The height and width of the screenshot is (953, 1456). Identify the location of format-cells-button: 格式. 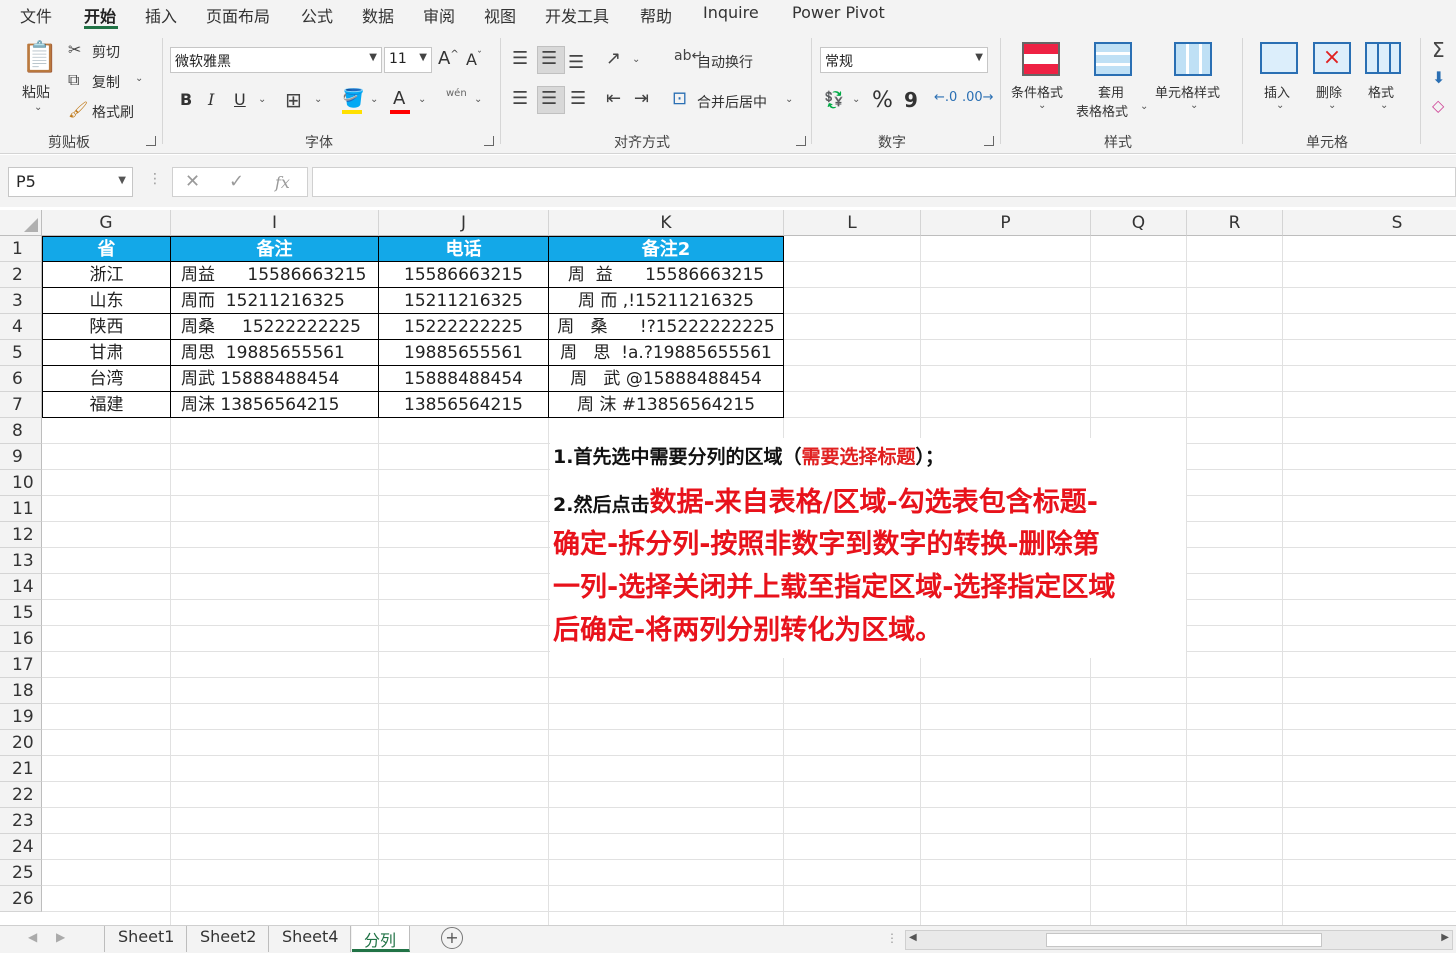
(1381, 91).